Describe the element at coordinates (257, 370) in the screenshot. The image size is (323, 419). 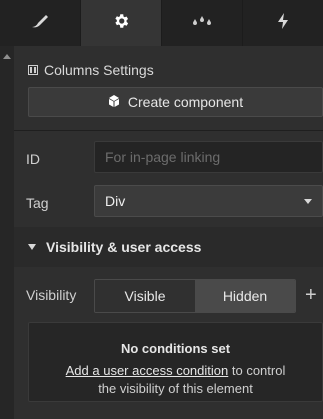
I see `conditions-rest: to control` at that location.